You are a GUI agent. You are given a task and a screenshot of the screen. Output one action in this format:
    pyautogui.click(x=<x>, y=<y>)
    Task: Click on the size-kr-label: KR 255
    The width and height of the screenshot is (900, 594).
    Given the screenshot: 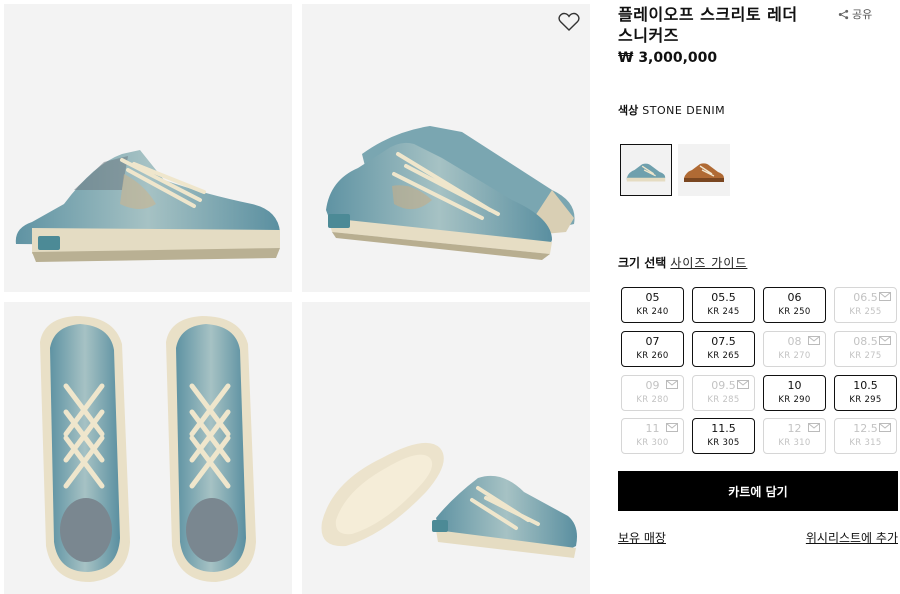 What is the action you would take?
    pyautogui.click(x=865, y=312)
    